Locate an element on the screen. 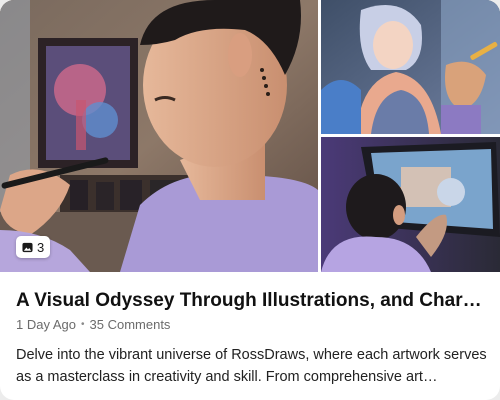  gallery-image-bottom-right is located at coordinates (410, 204).